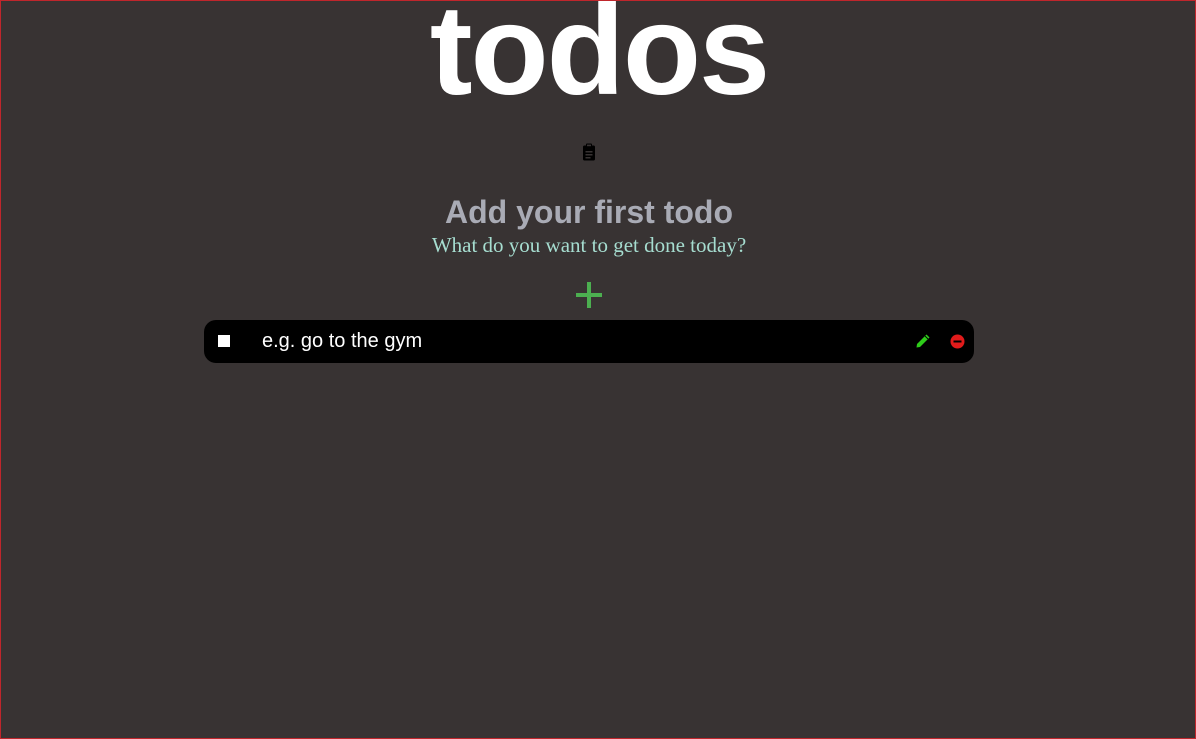  What do you see at coordinates (599, 61) in the screenshot?
I see `app-title: todos` at bounding box center [599, 61].